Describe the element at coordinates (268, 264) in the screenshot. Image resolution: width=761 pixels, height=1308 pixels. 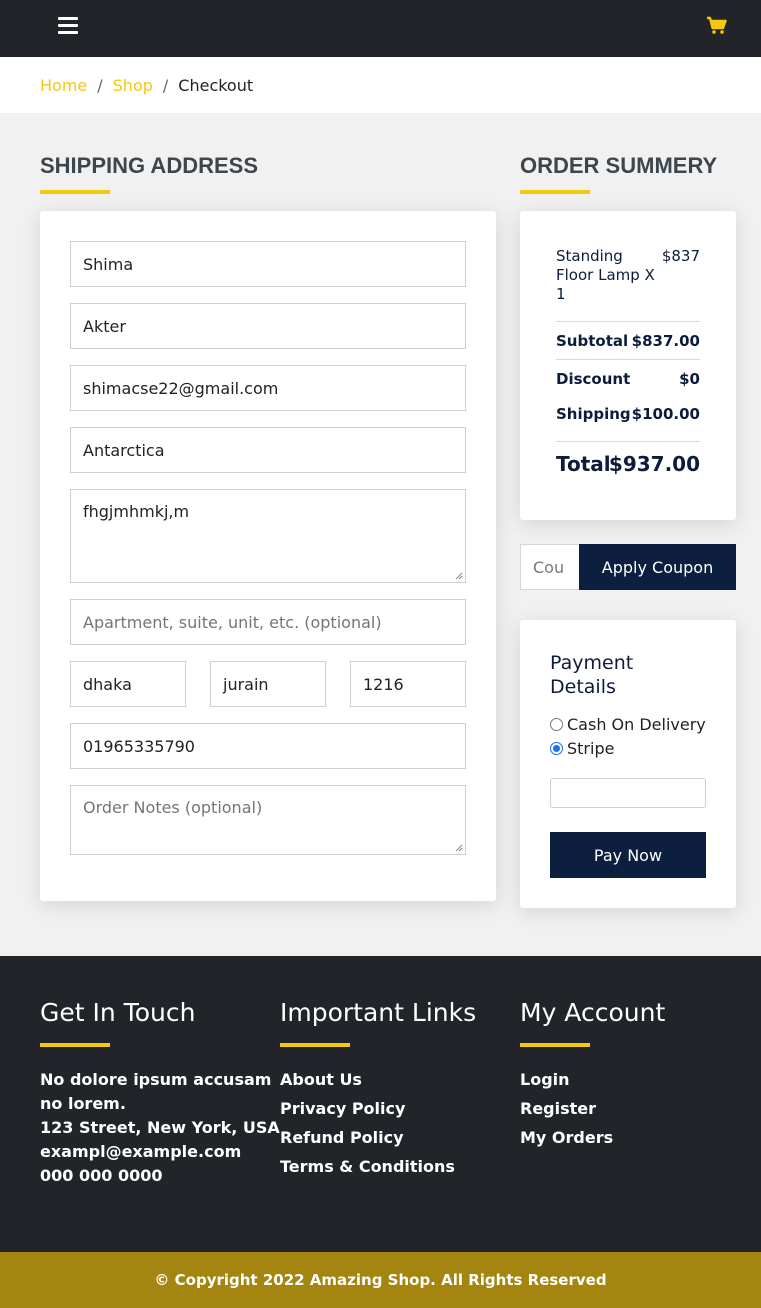
I see `first-name-input: Shima` at that location.